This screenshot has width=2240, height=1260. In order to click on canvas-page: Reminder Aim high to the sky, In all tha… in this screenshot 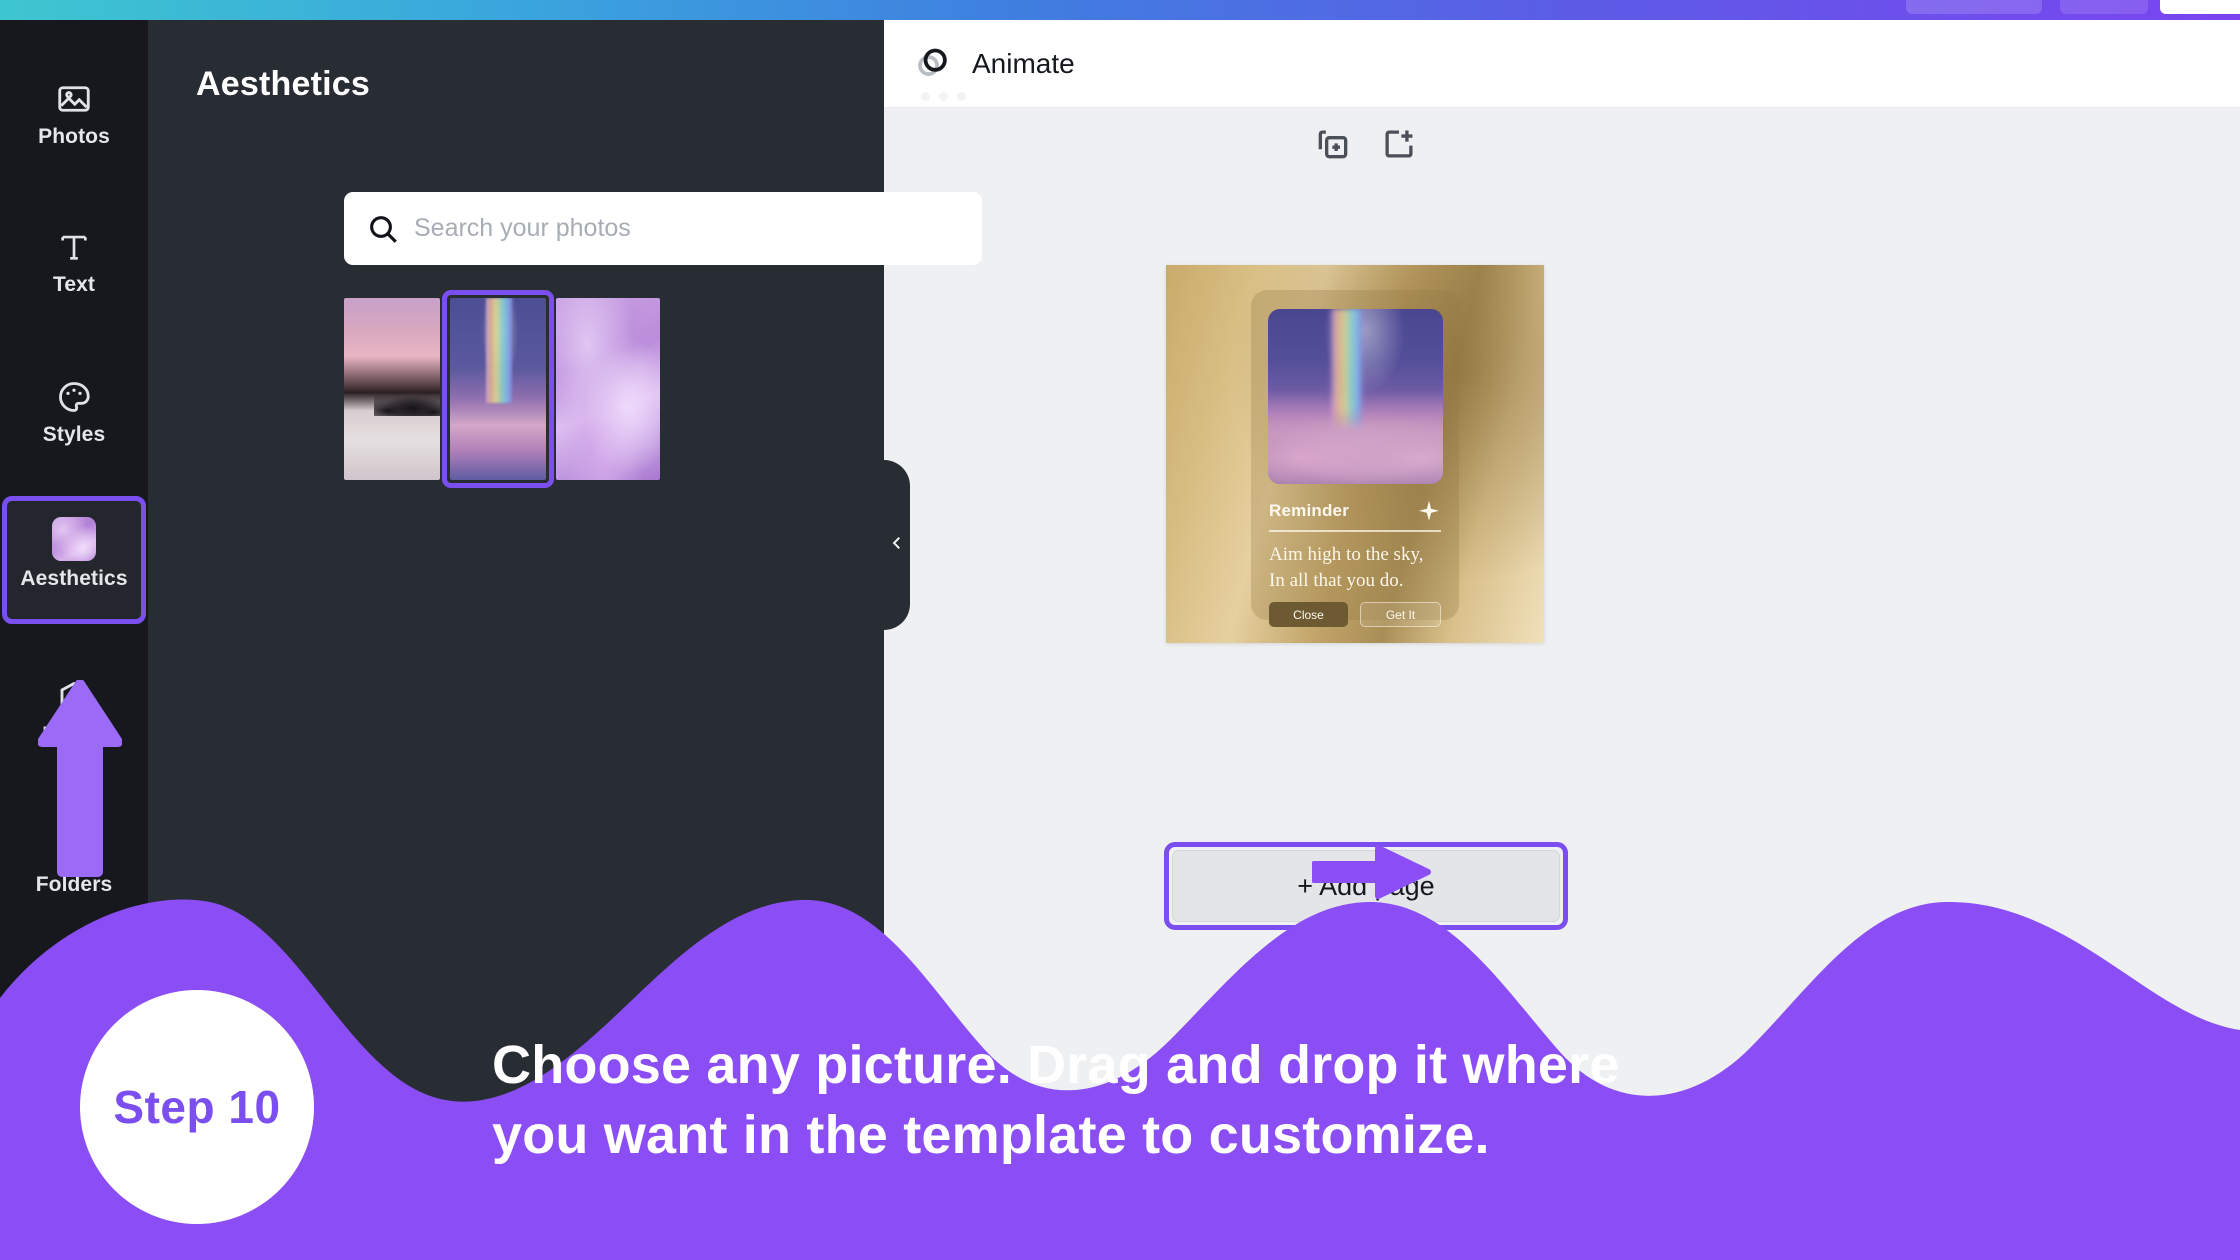, I will do `click(1355, 454)`.